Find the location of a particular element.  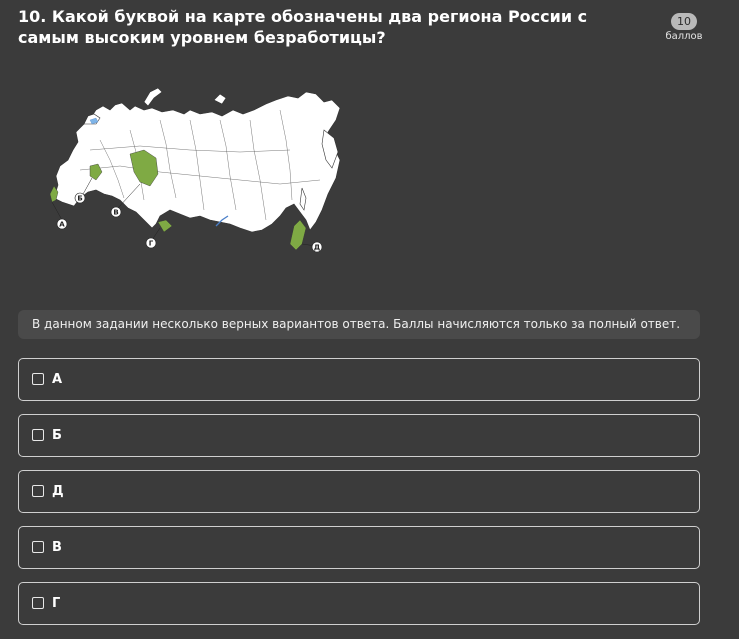

map-label-b: Б is located at coordinates (79, 199).